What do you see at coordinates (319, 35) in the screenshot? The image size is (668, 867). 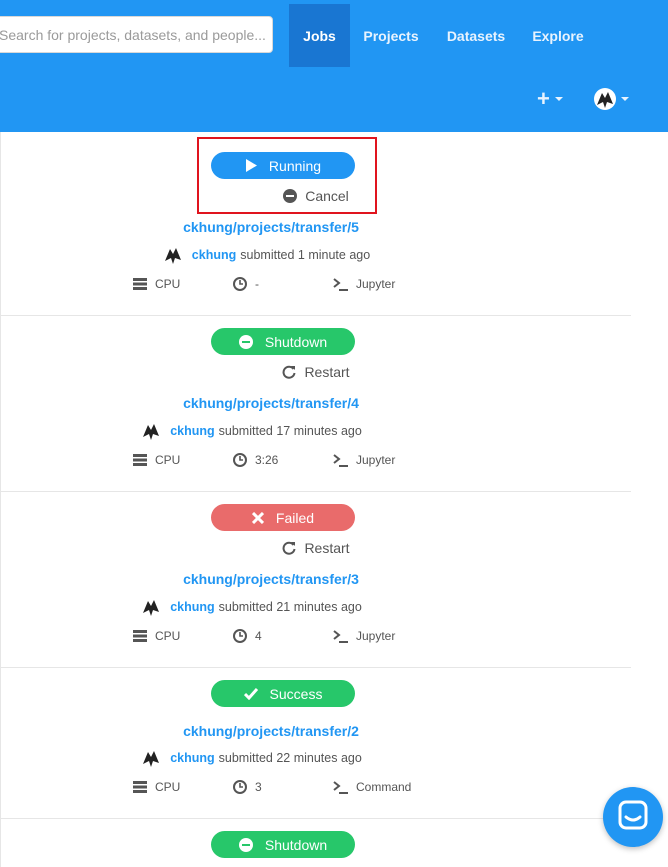 I see `nav-jobs: Jobs` at bounding box center [319, 35].